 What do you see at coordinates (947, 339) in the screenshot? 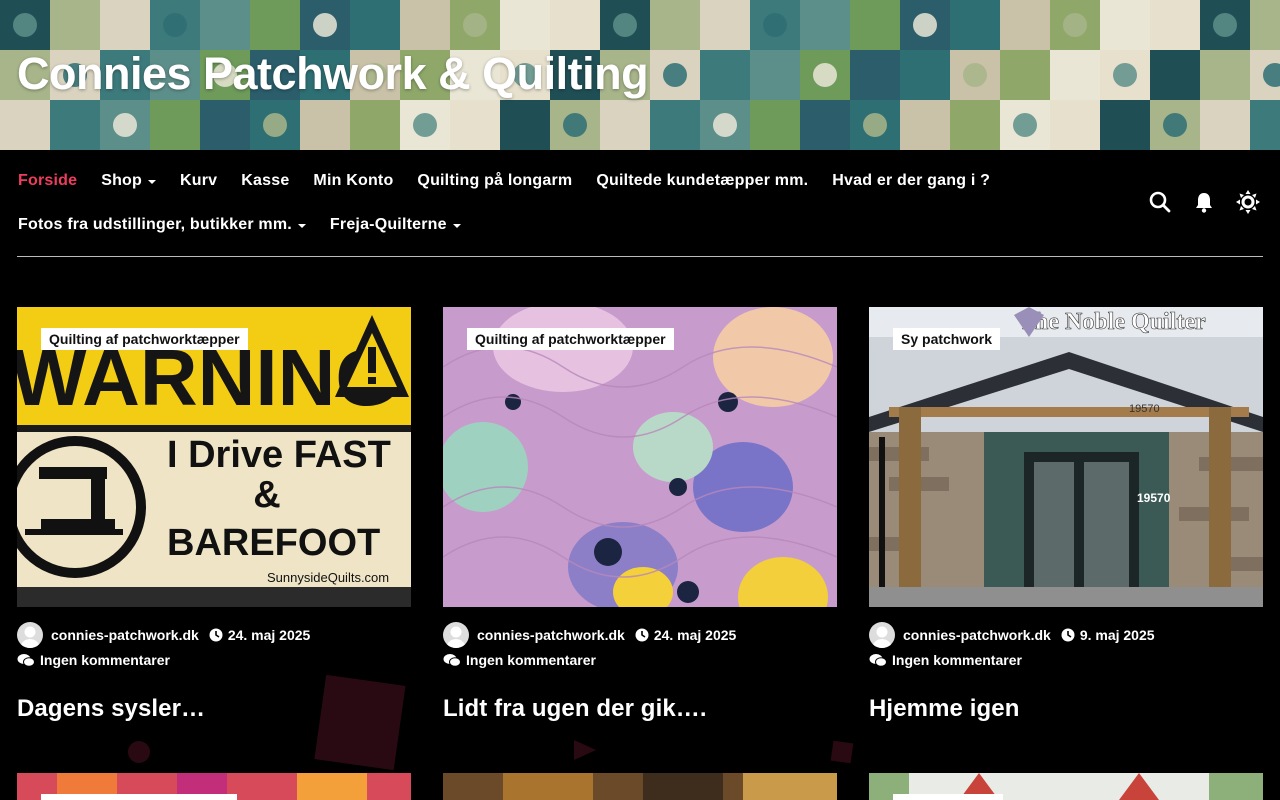
I see `category-badge: Sy patchwork` at bounding box center [947, 339].